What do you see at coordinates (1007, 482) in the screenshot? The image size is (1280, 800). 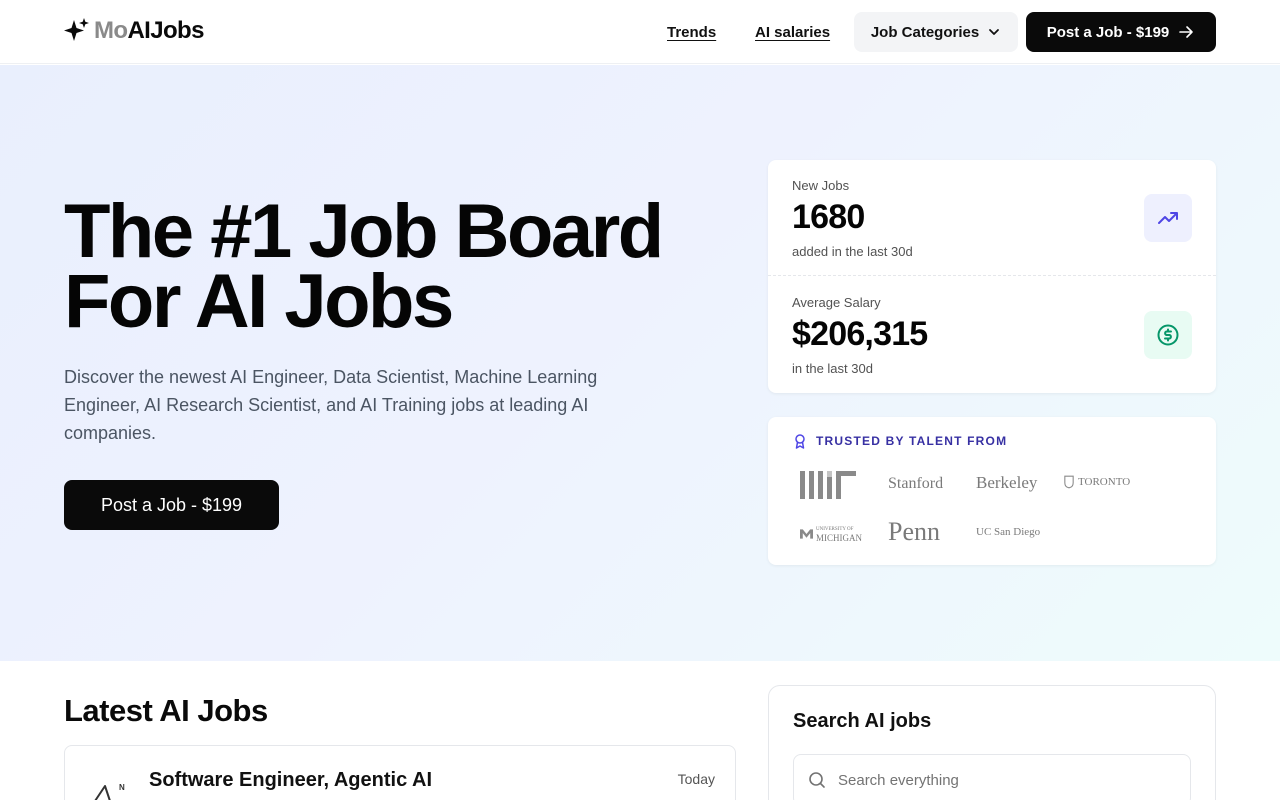 I see `berkeley-logo: Berkeley` at bounding box center [1007, 482].